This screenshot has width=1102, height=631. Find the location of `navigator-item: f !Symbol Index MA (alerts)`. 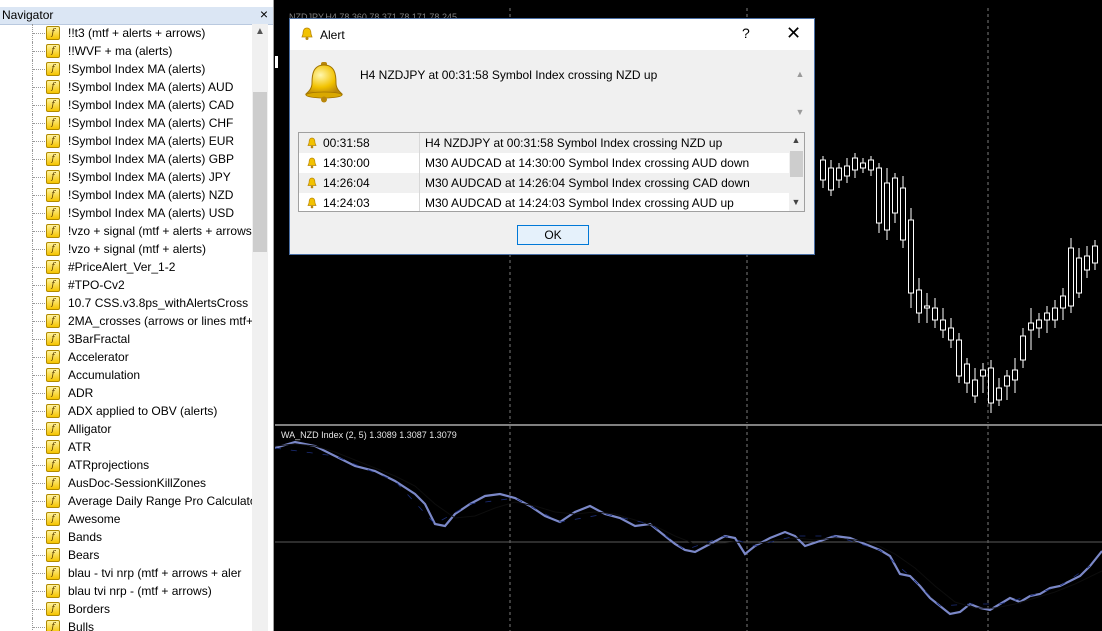

navigator-item: f !Symbol Index MA (alerts) is located at coordinates (126, 69).